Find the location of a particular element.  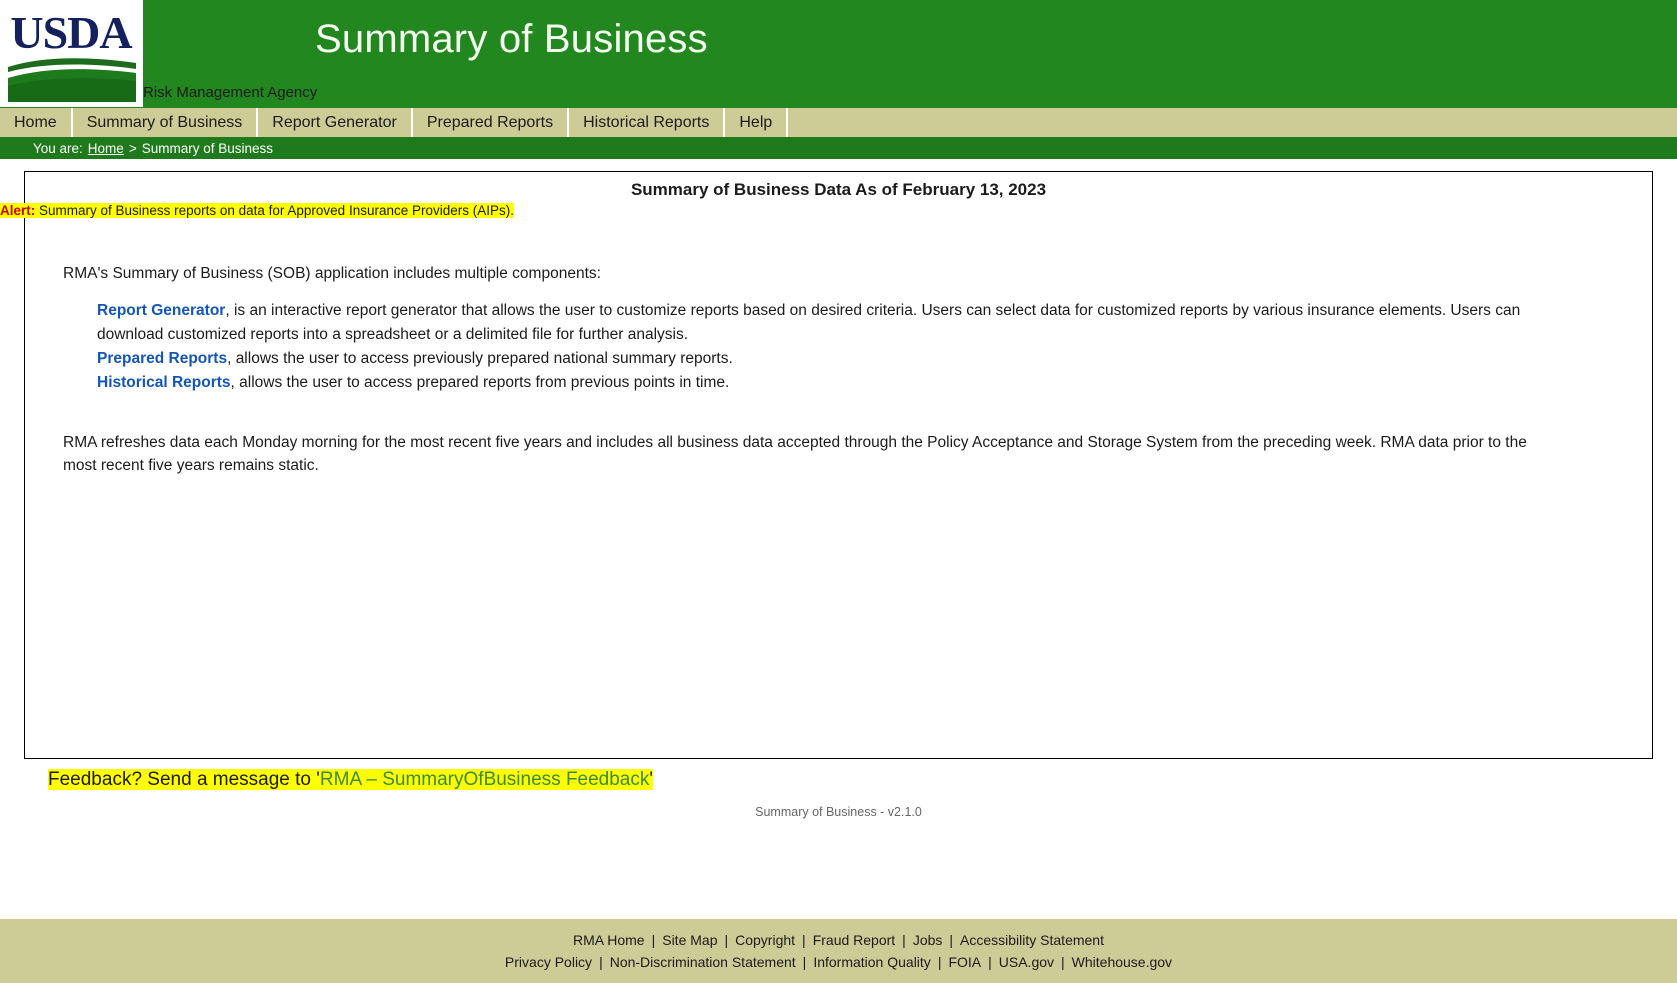

breadcrumb-link-home: Home is located at coordinates (106, 148).